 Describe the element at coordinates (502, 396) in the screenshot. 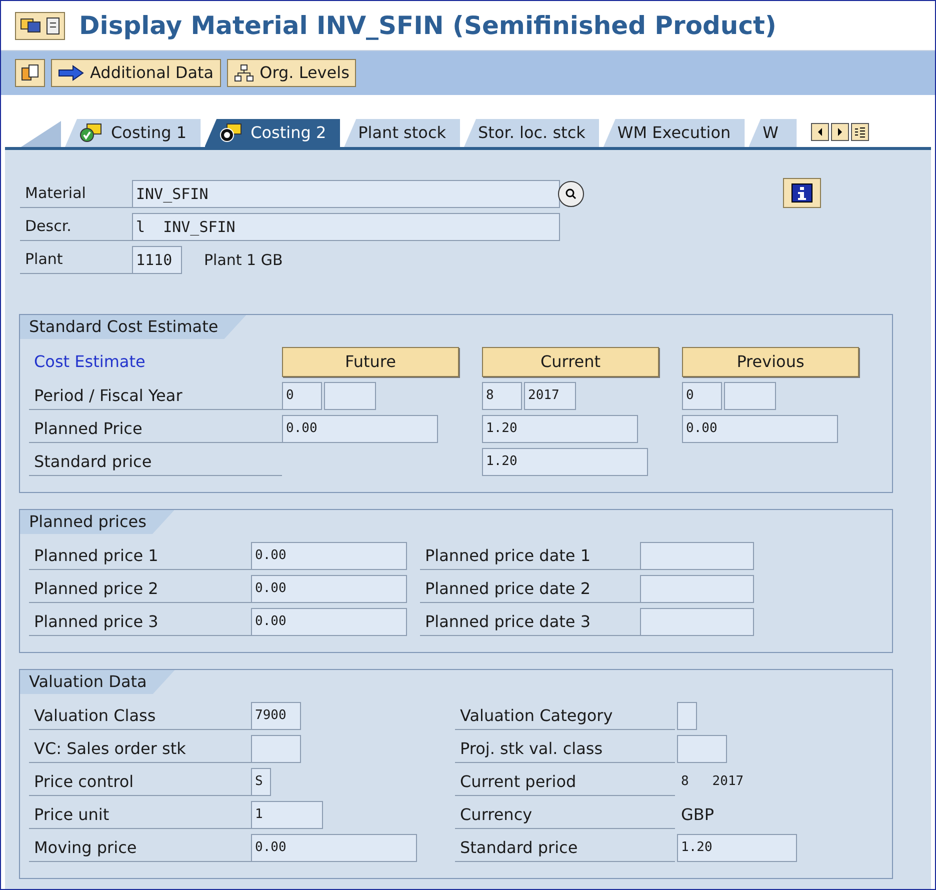

I see `input-field: 8` at that location.